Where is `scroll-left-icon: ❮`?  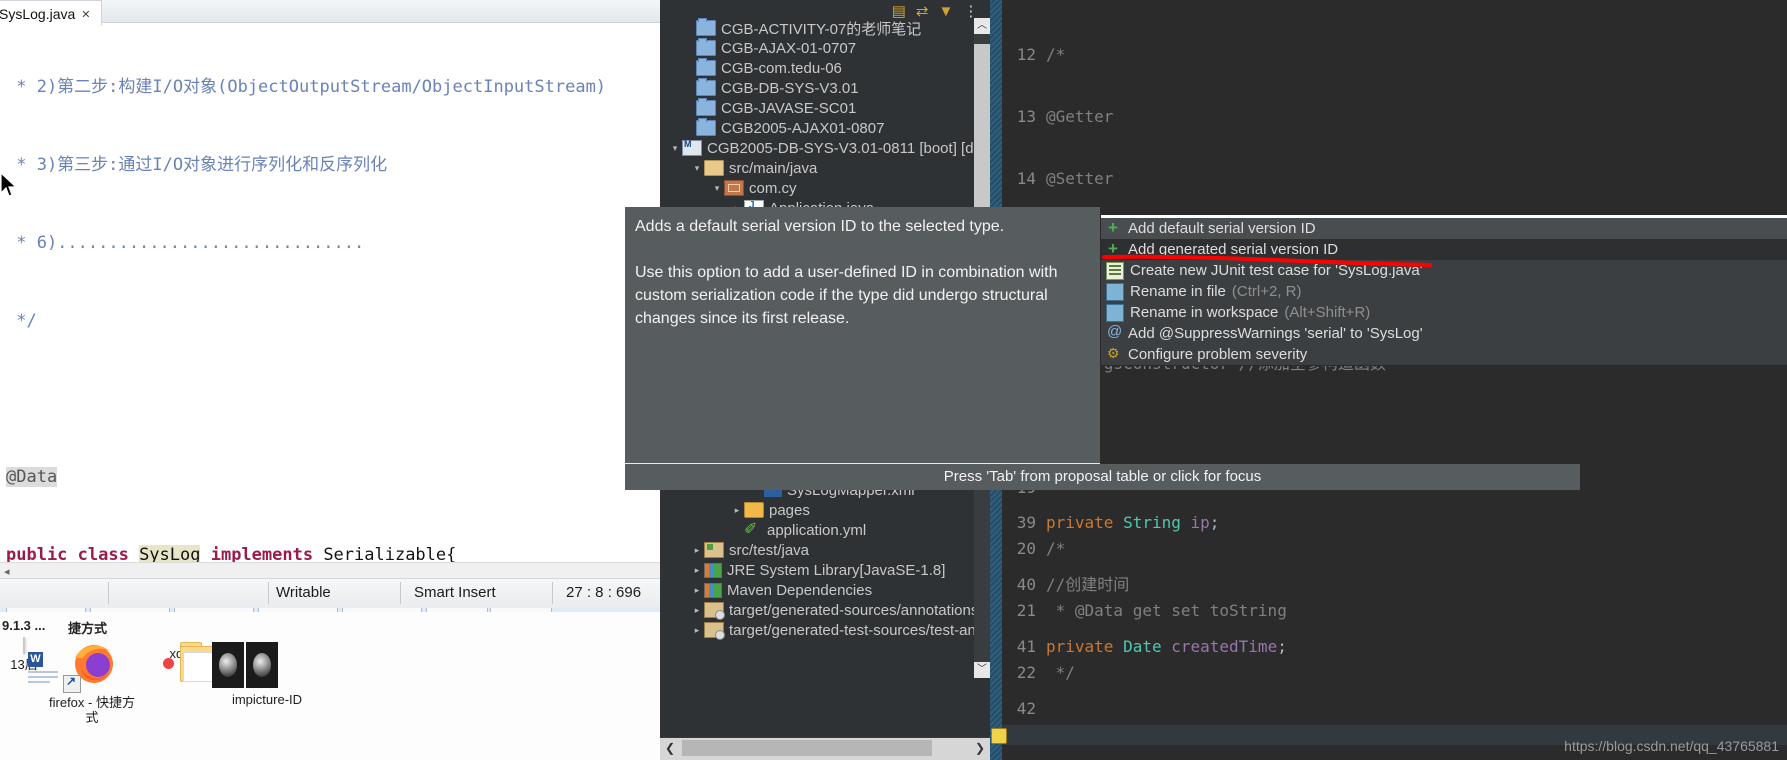
scroll-left-icon: ❮ is located at coordinates (670, 748).